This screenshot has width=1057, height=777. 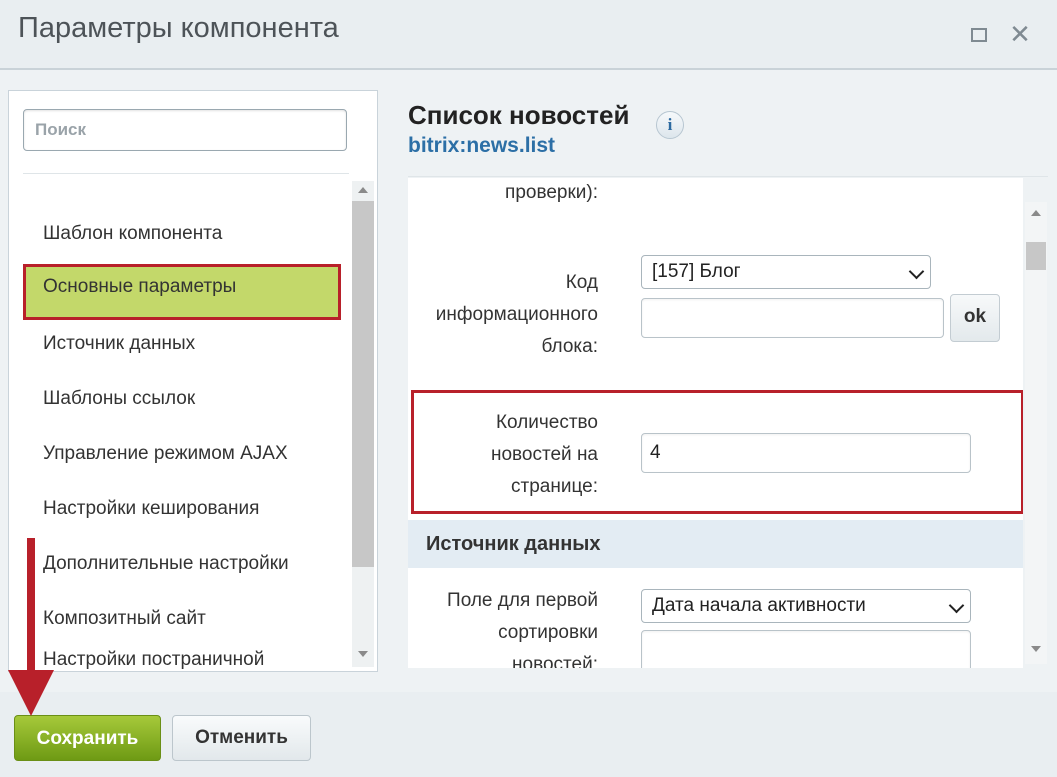 I want to click on sidebar-item-template: Шаблон компонента, so click(x=182, y=234).